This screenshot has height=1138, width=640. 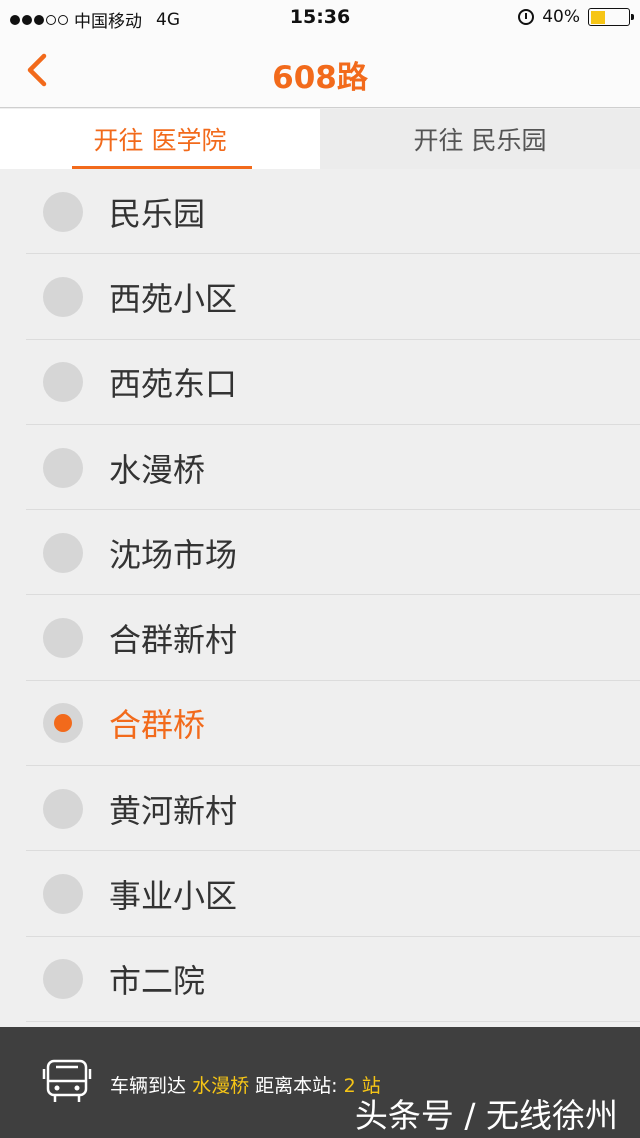 I want to click on nav-bar: 608路, so click(x=320, y=72).